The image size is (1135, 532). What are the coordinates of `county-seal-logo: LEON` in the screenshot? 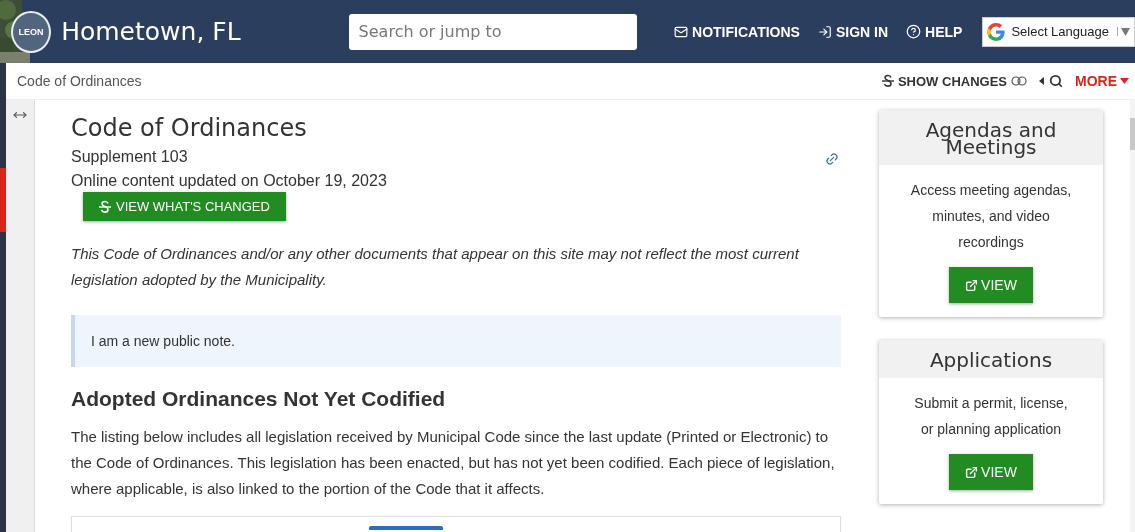 It's located at (31, 31).